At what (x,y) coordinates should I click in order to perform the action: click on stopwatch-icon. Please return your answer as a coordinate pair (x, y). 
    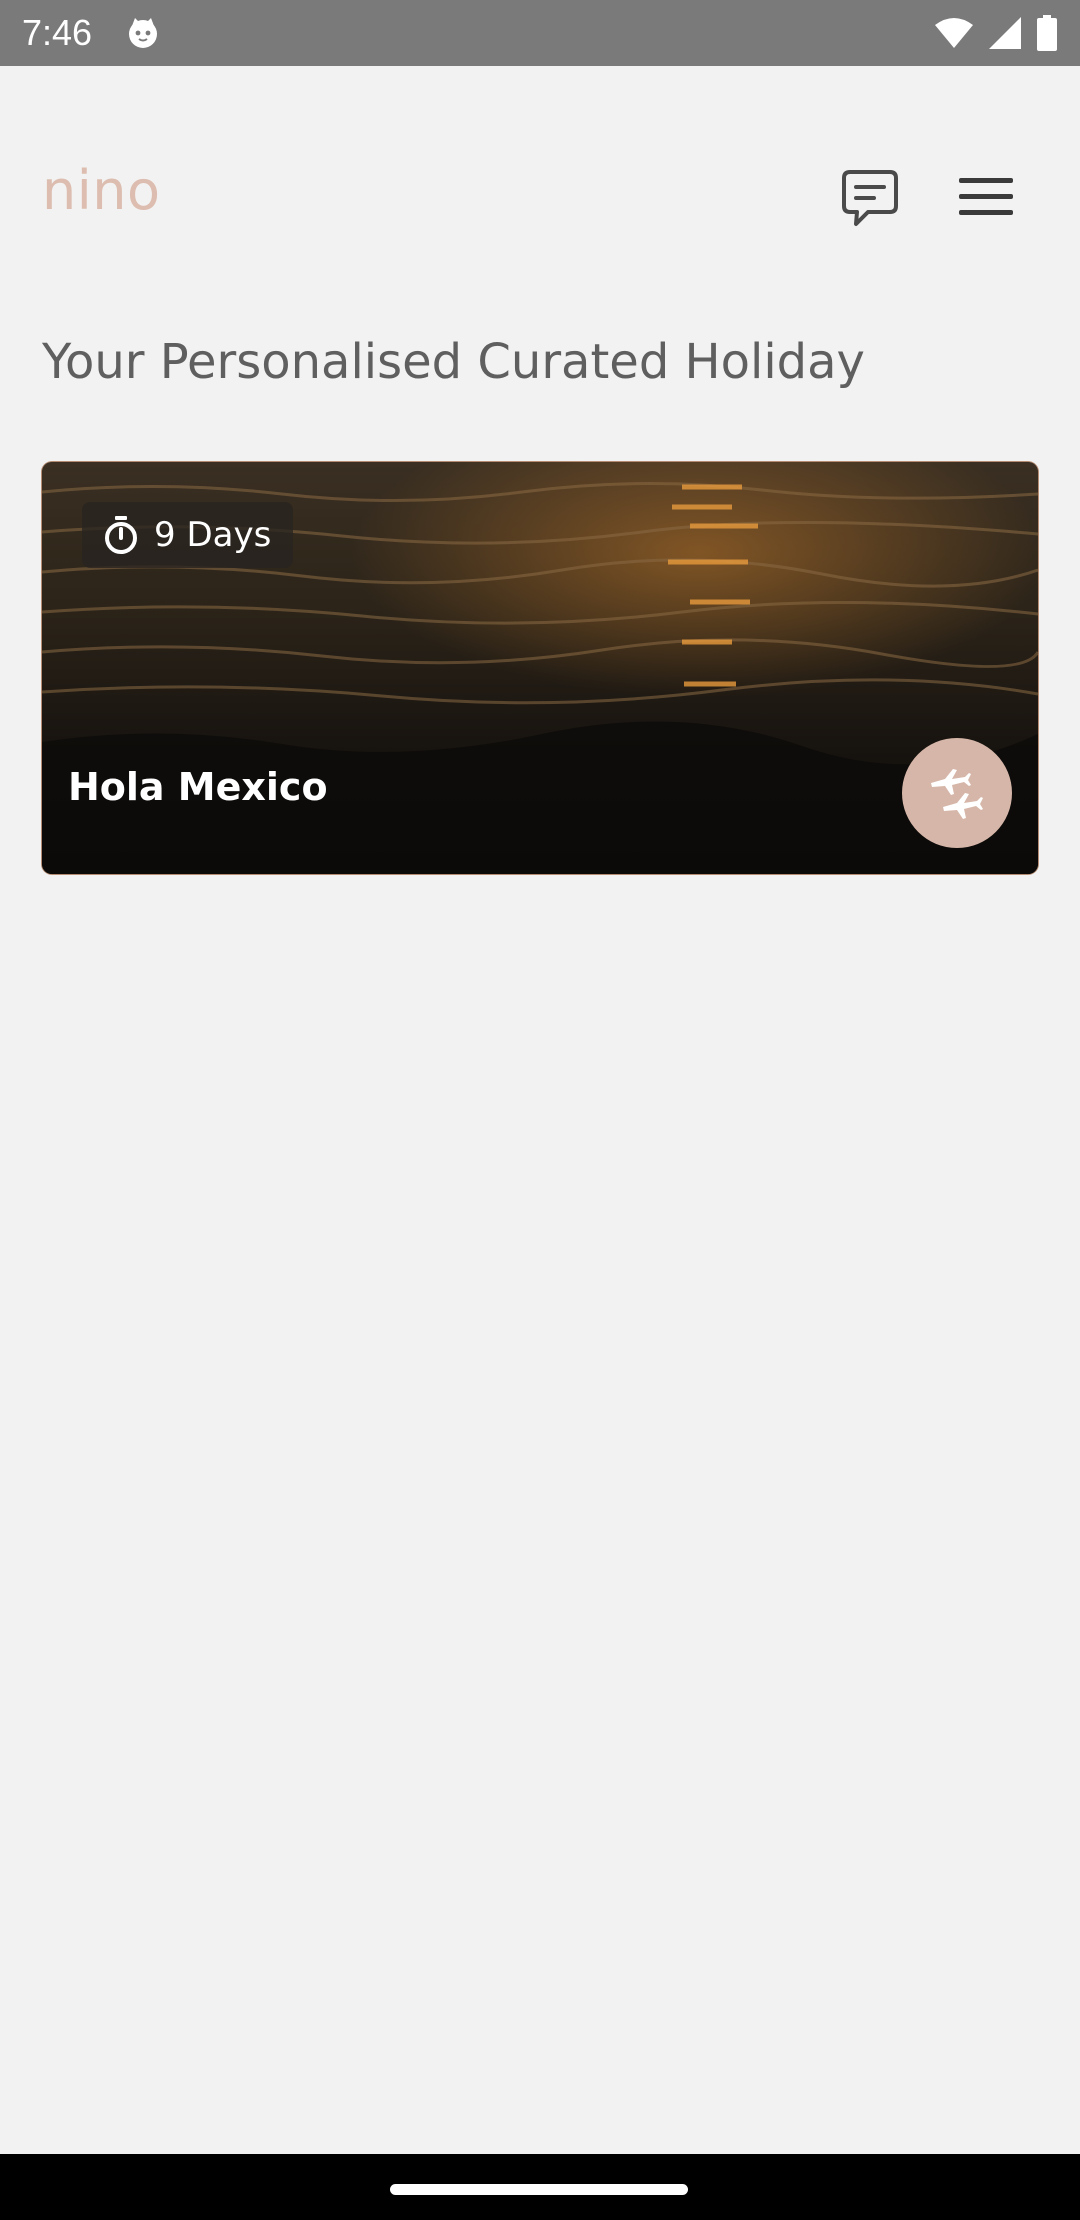
    Looking at the image, I should click on (121, 535).